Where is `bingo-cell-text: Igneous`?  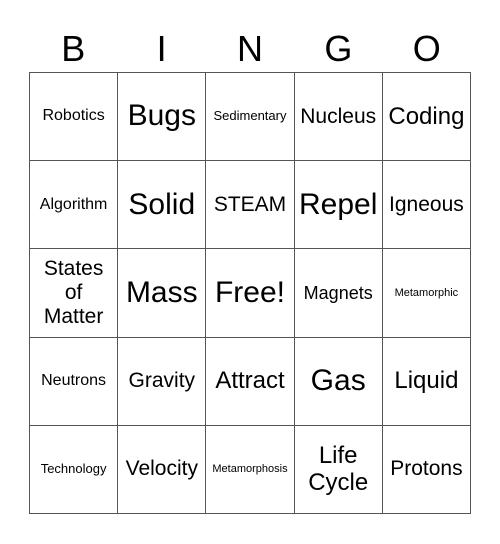
bingo-cell-text: Igneous is located at coordinates (426, 204).